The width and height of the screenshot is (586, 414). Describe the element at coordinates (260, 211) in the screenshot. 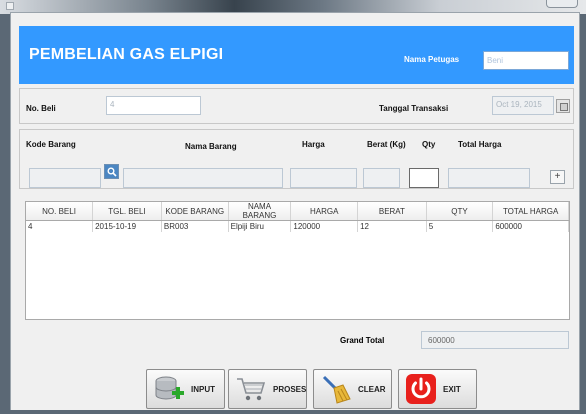

I see `column-header: NAMA BARANG` at that location.